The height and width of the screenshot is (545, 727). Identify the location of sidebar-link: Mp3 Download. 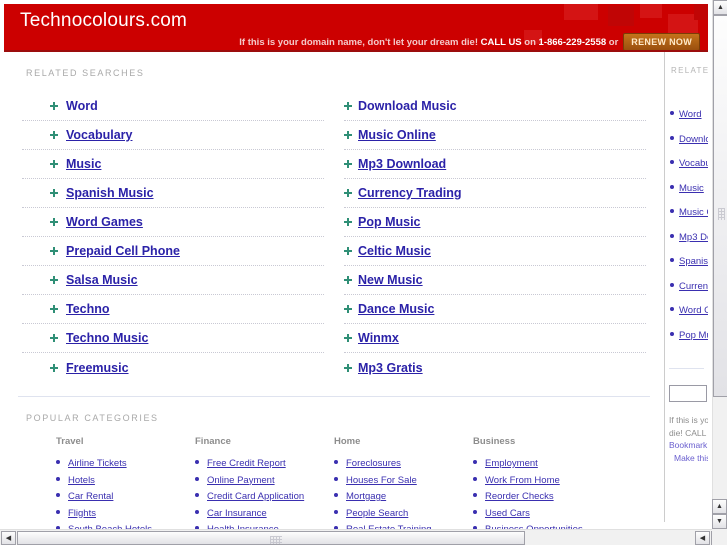
(693, 237).